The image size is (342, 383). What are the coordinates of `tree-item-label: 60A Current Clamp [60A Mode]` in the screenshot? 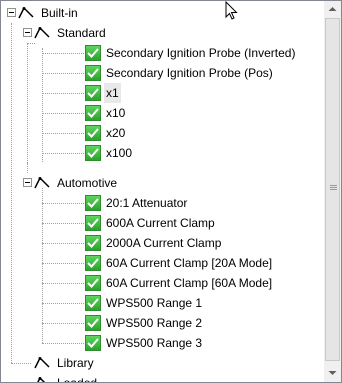 It's located at (189, 283).